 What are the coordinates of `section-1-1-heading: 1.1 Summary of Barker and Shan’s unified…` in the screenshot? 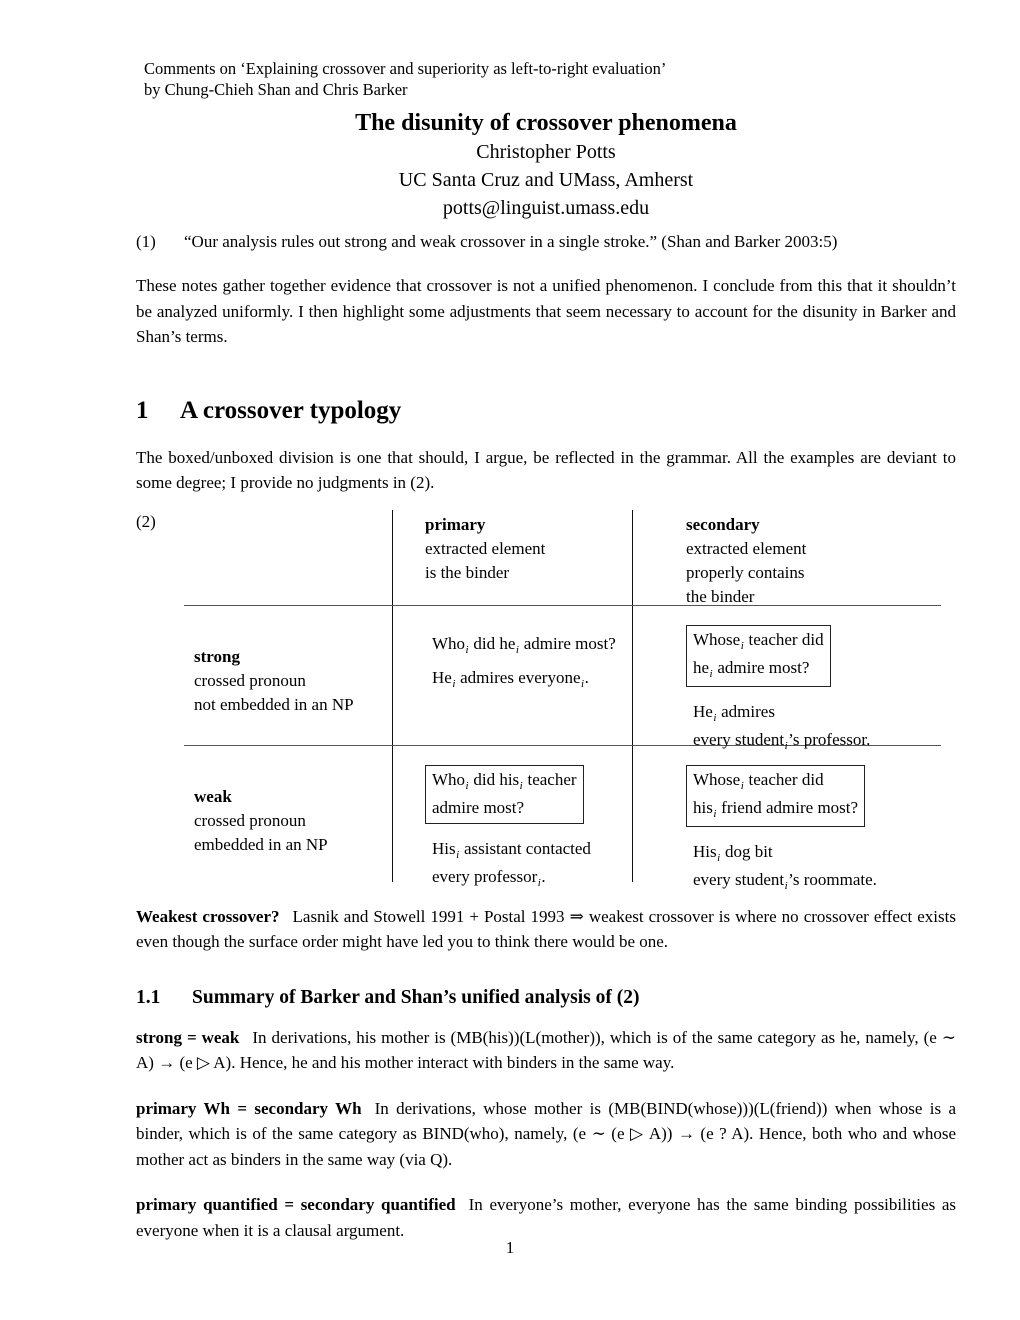 It's located at (546, 998).